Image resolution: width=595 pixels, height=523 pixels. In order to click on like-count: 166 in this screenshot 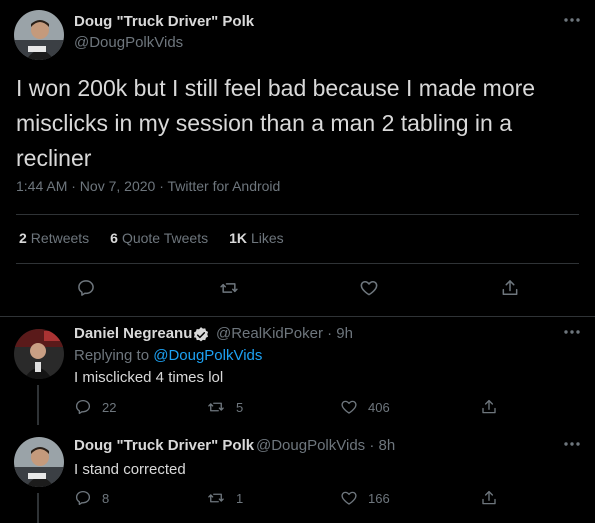, I will do `click(379, 498)`.